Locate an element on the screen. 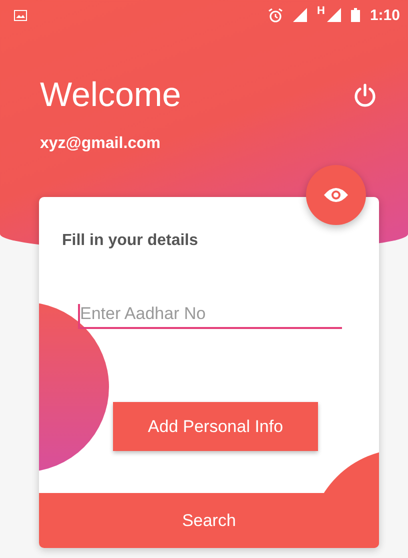 The height and width of the screenshot is (558, 408). battery-icon is located at coordinates (355, 15).